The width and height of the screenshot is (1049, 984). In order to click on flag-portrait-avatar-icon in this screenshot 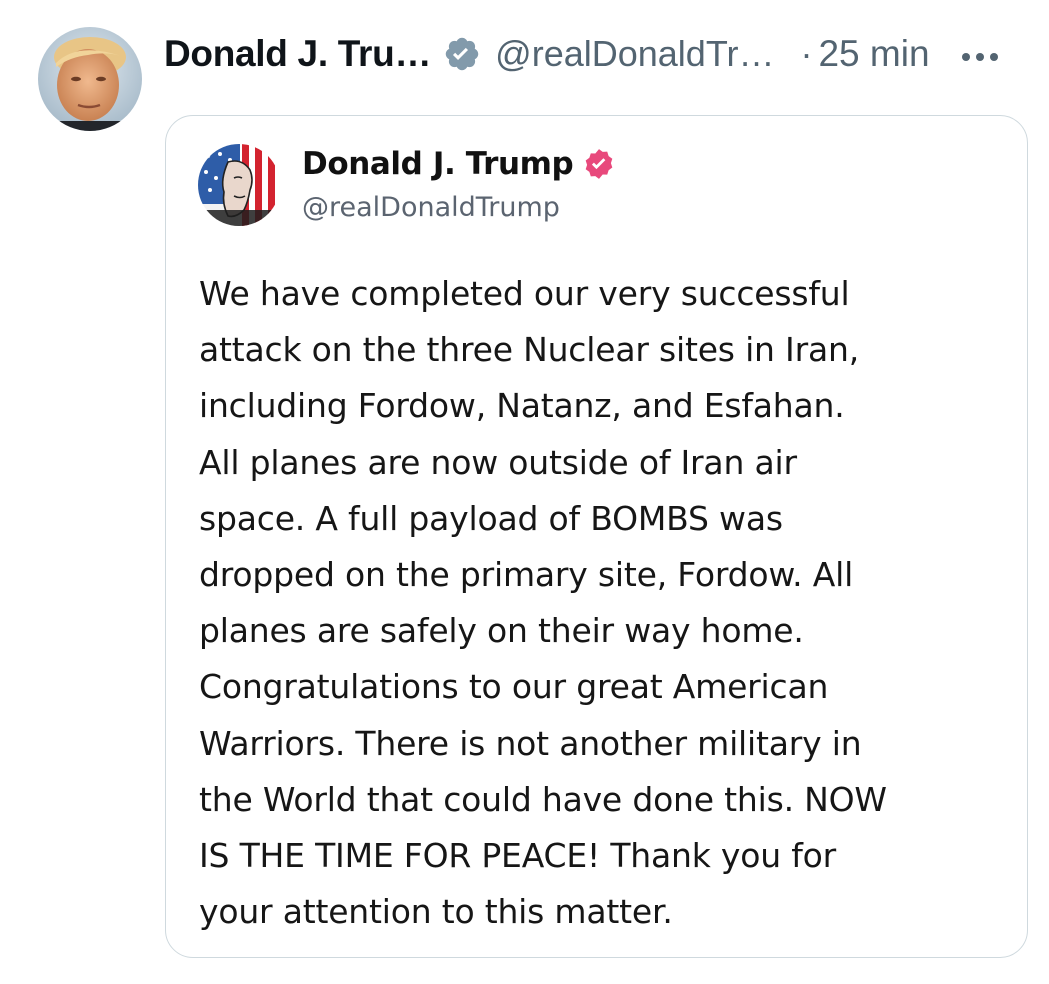, I will do `click(239, 185)`.